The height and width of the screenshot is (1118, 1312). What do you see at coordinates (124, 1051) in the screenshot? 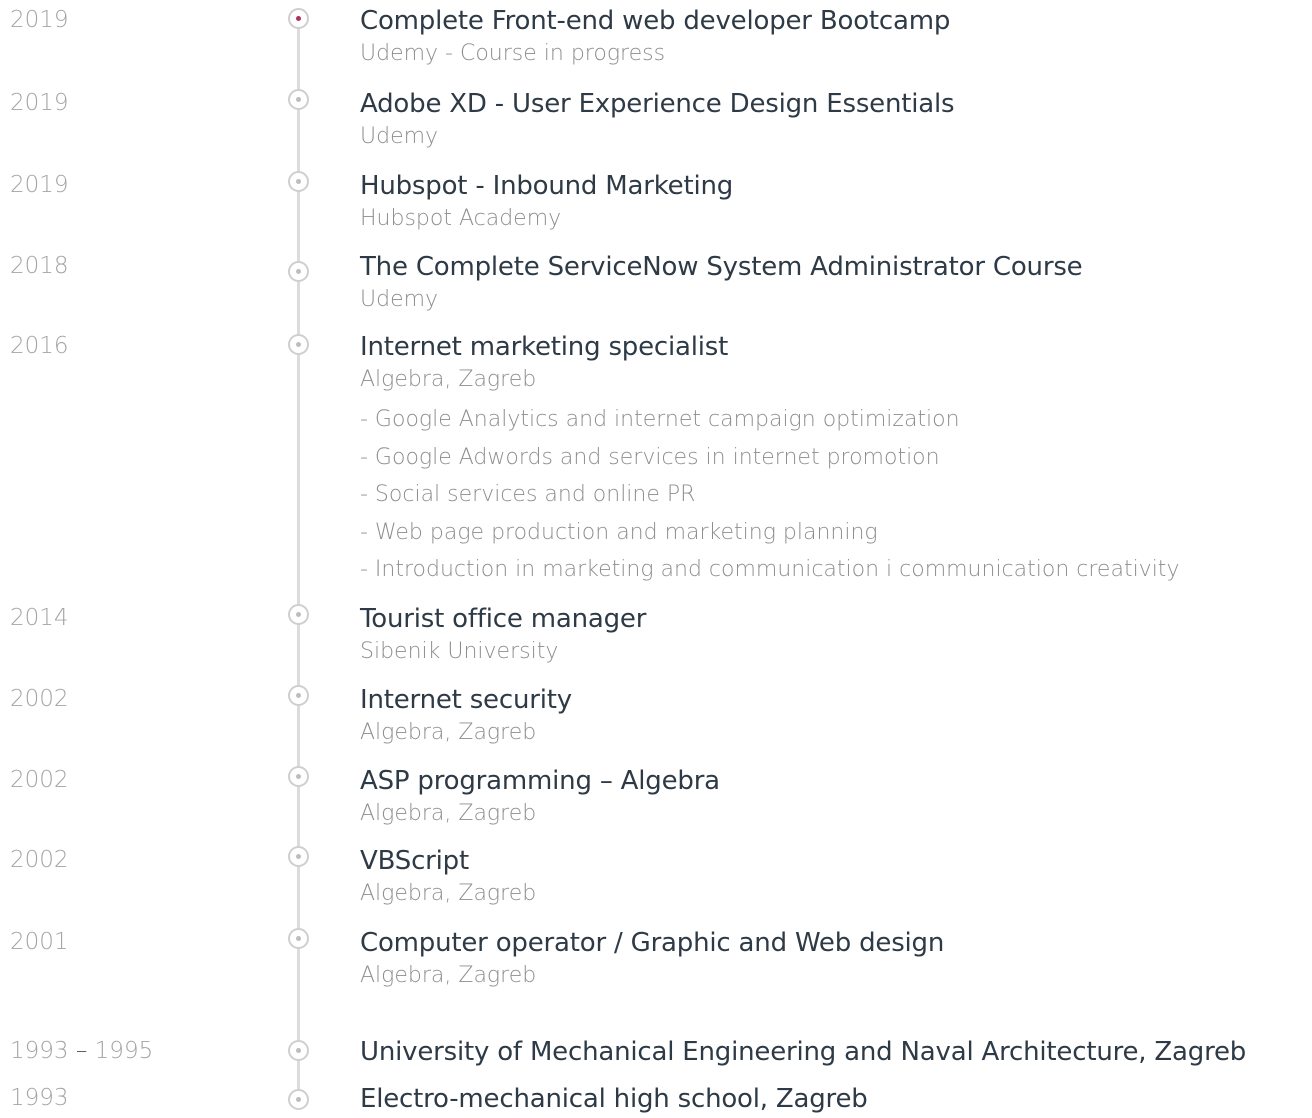
I see `year-end: 1995` at bounding box center [124, 1051].